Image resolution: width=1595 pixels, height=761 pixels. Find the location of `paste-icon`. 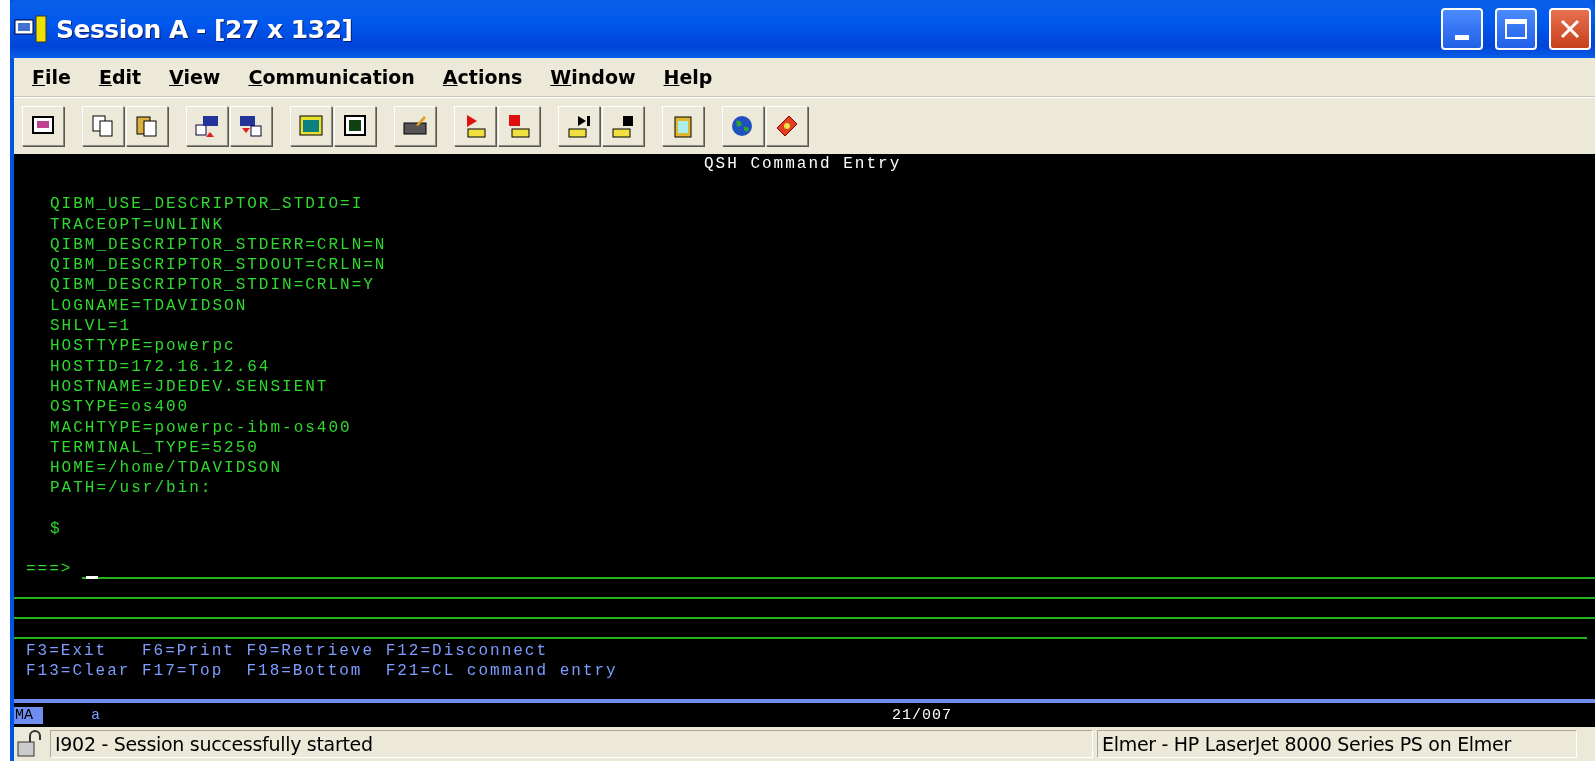

paste-icon is located at coordinates (147, 126).